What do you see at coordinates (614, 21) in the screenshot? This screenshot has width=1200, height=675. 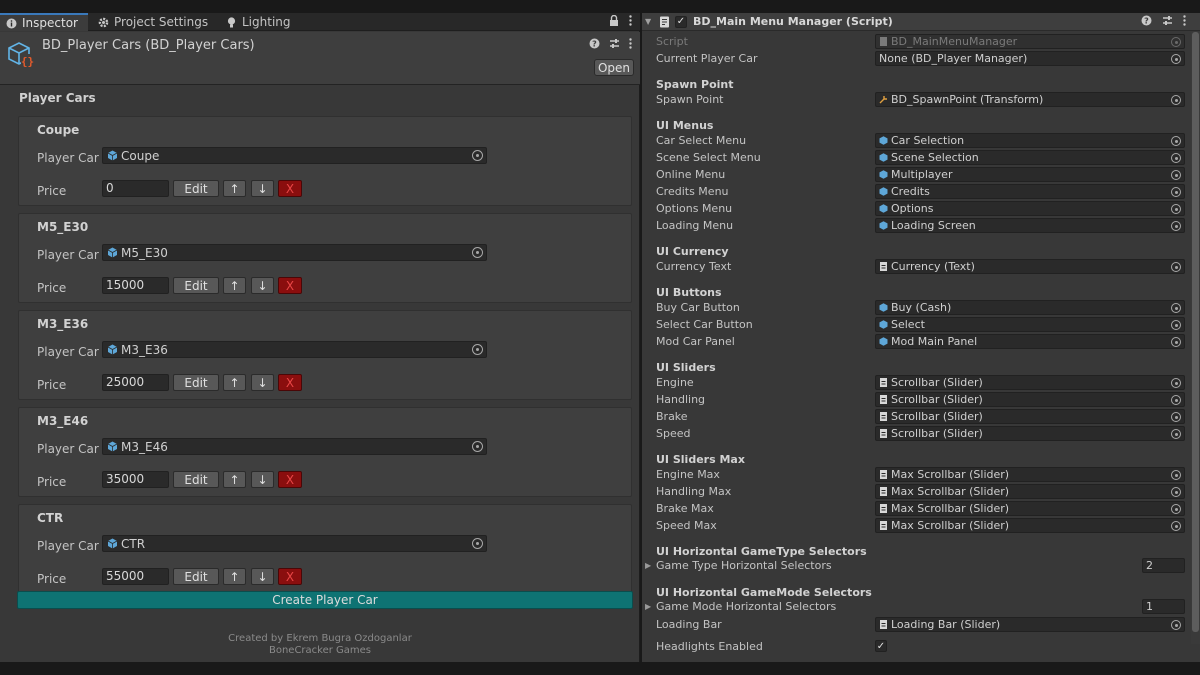 I see `lock-icon` at bounding box center [614, 21].